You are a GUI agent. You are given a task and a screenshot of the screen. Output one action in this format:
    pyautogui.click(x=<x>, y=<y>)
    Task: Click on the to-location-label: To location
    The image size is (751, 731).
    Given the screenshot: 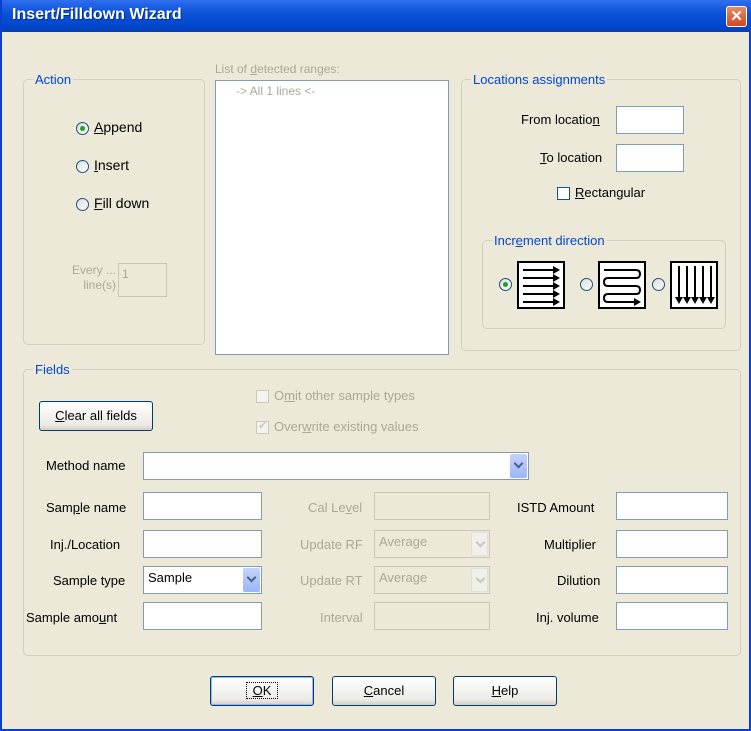 What is the action you would take?
    pyautogui.click(x=571, y=157)
    